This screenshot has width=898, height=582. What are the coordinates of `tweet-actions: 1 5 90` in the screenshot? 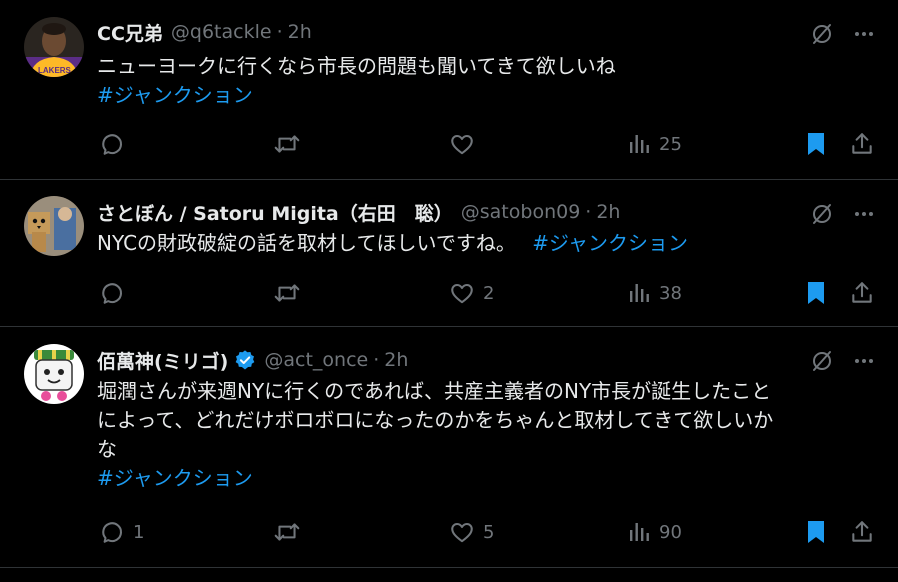 It's located at (485, 532).